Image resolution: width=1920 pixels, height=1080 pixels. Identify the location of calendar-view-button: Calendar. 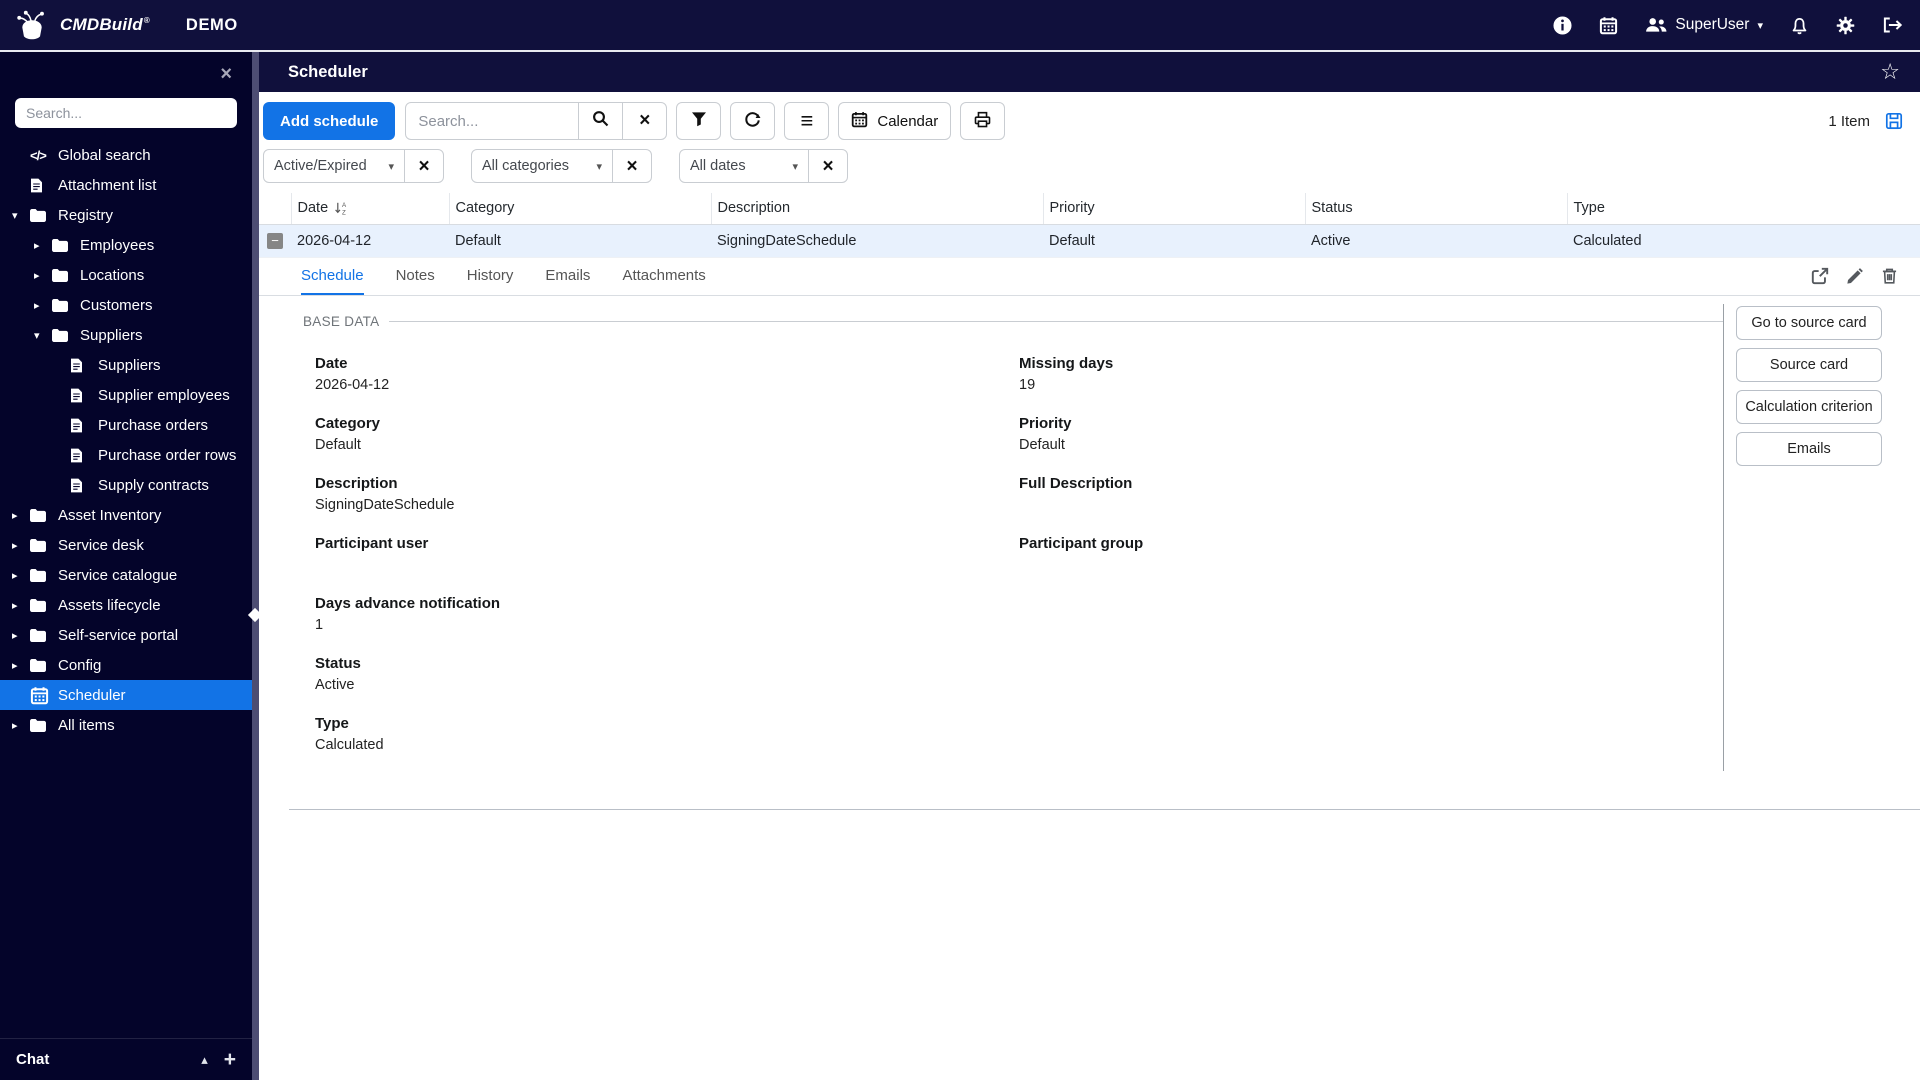
(895, 121).